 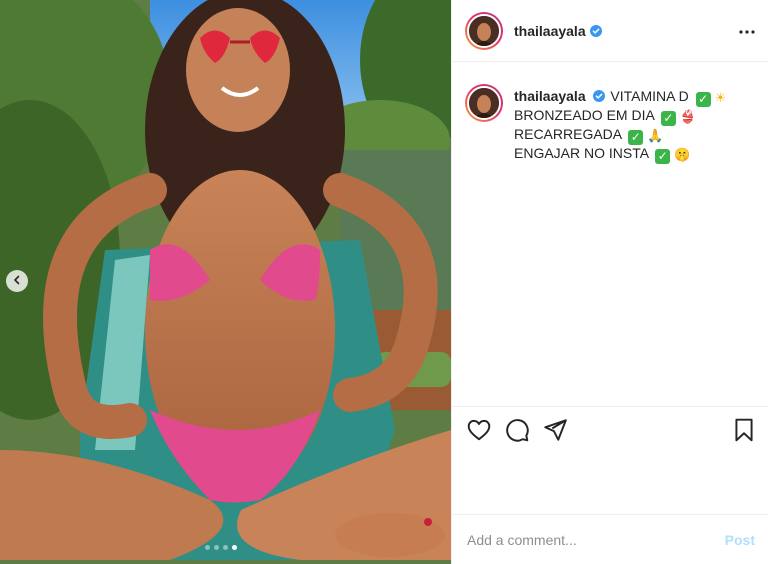 I want to click on like-button, so click(x=479, y=430).